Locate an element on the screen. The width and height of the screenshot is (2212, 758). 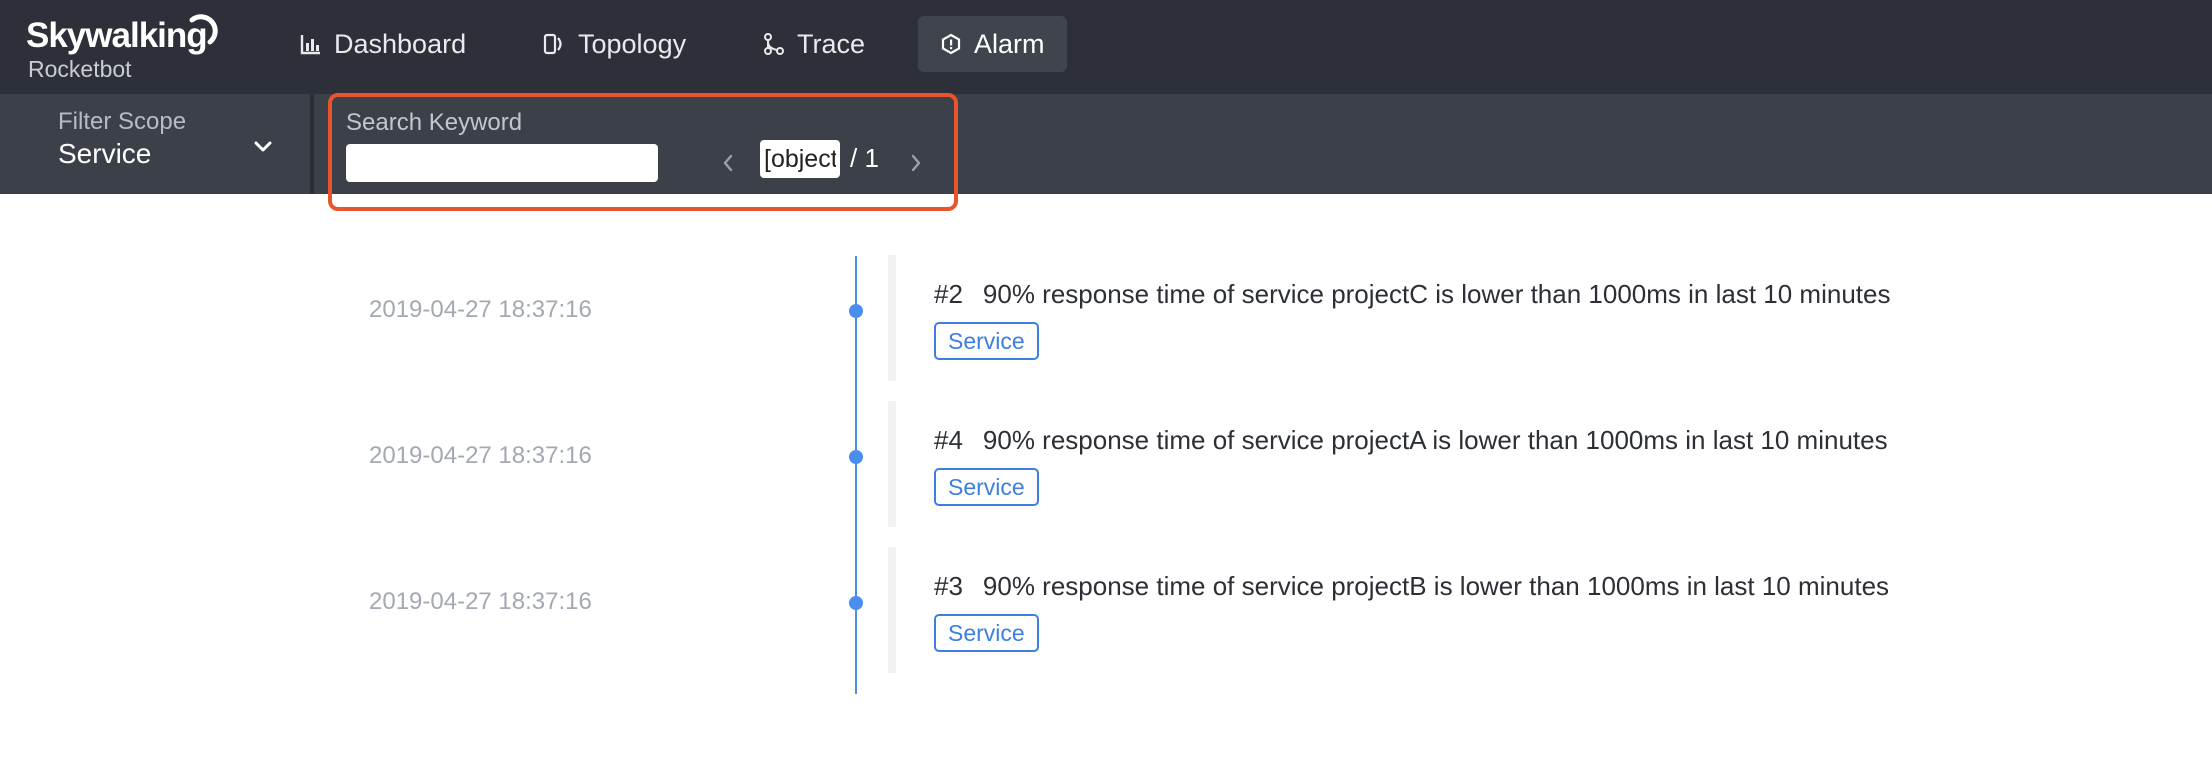
nav-item-trace: Trace is located at coordinates (814, 44).